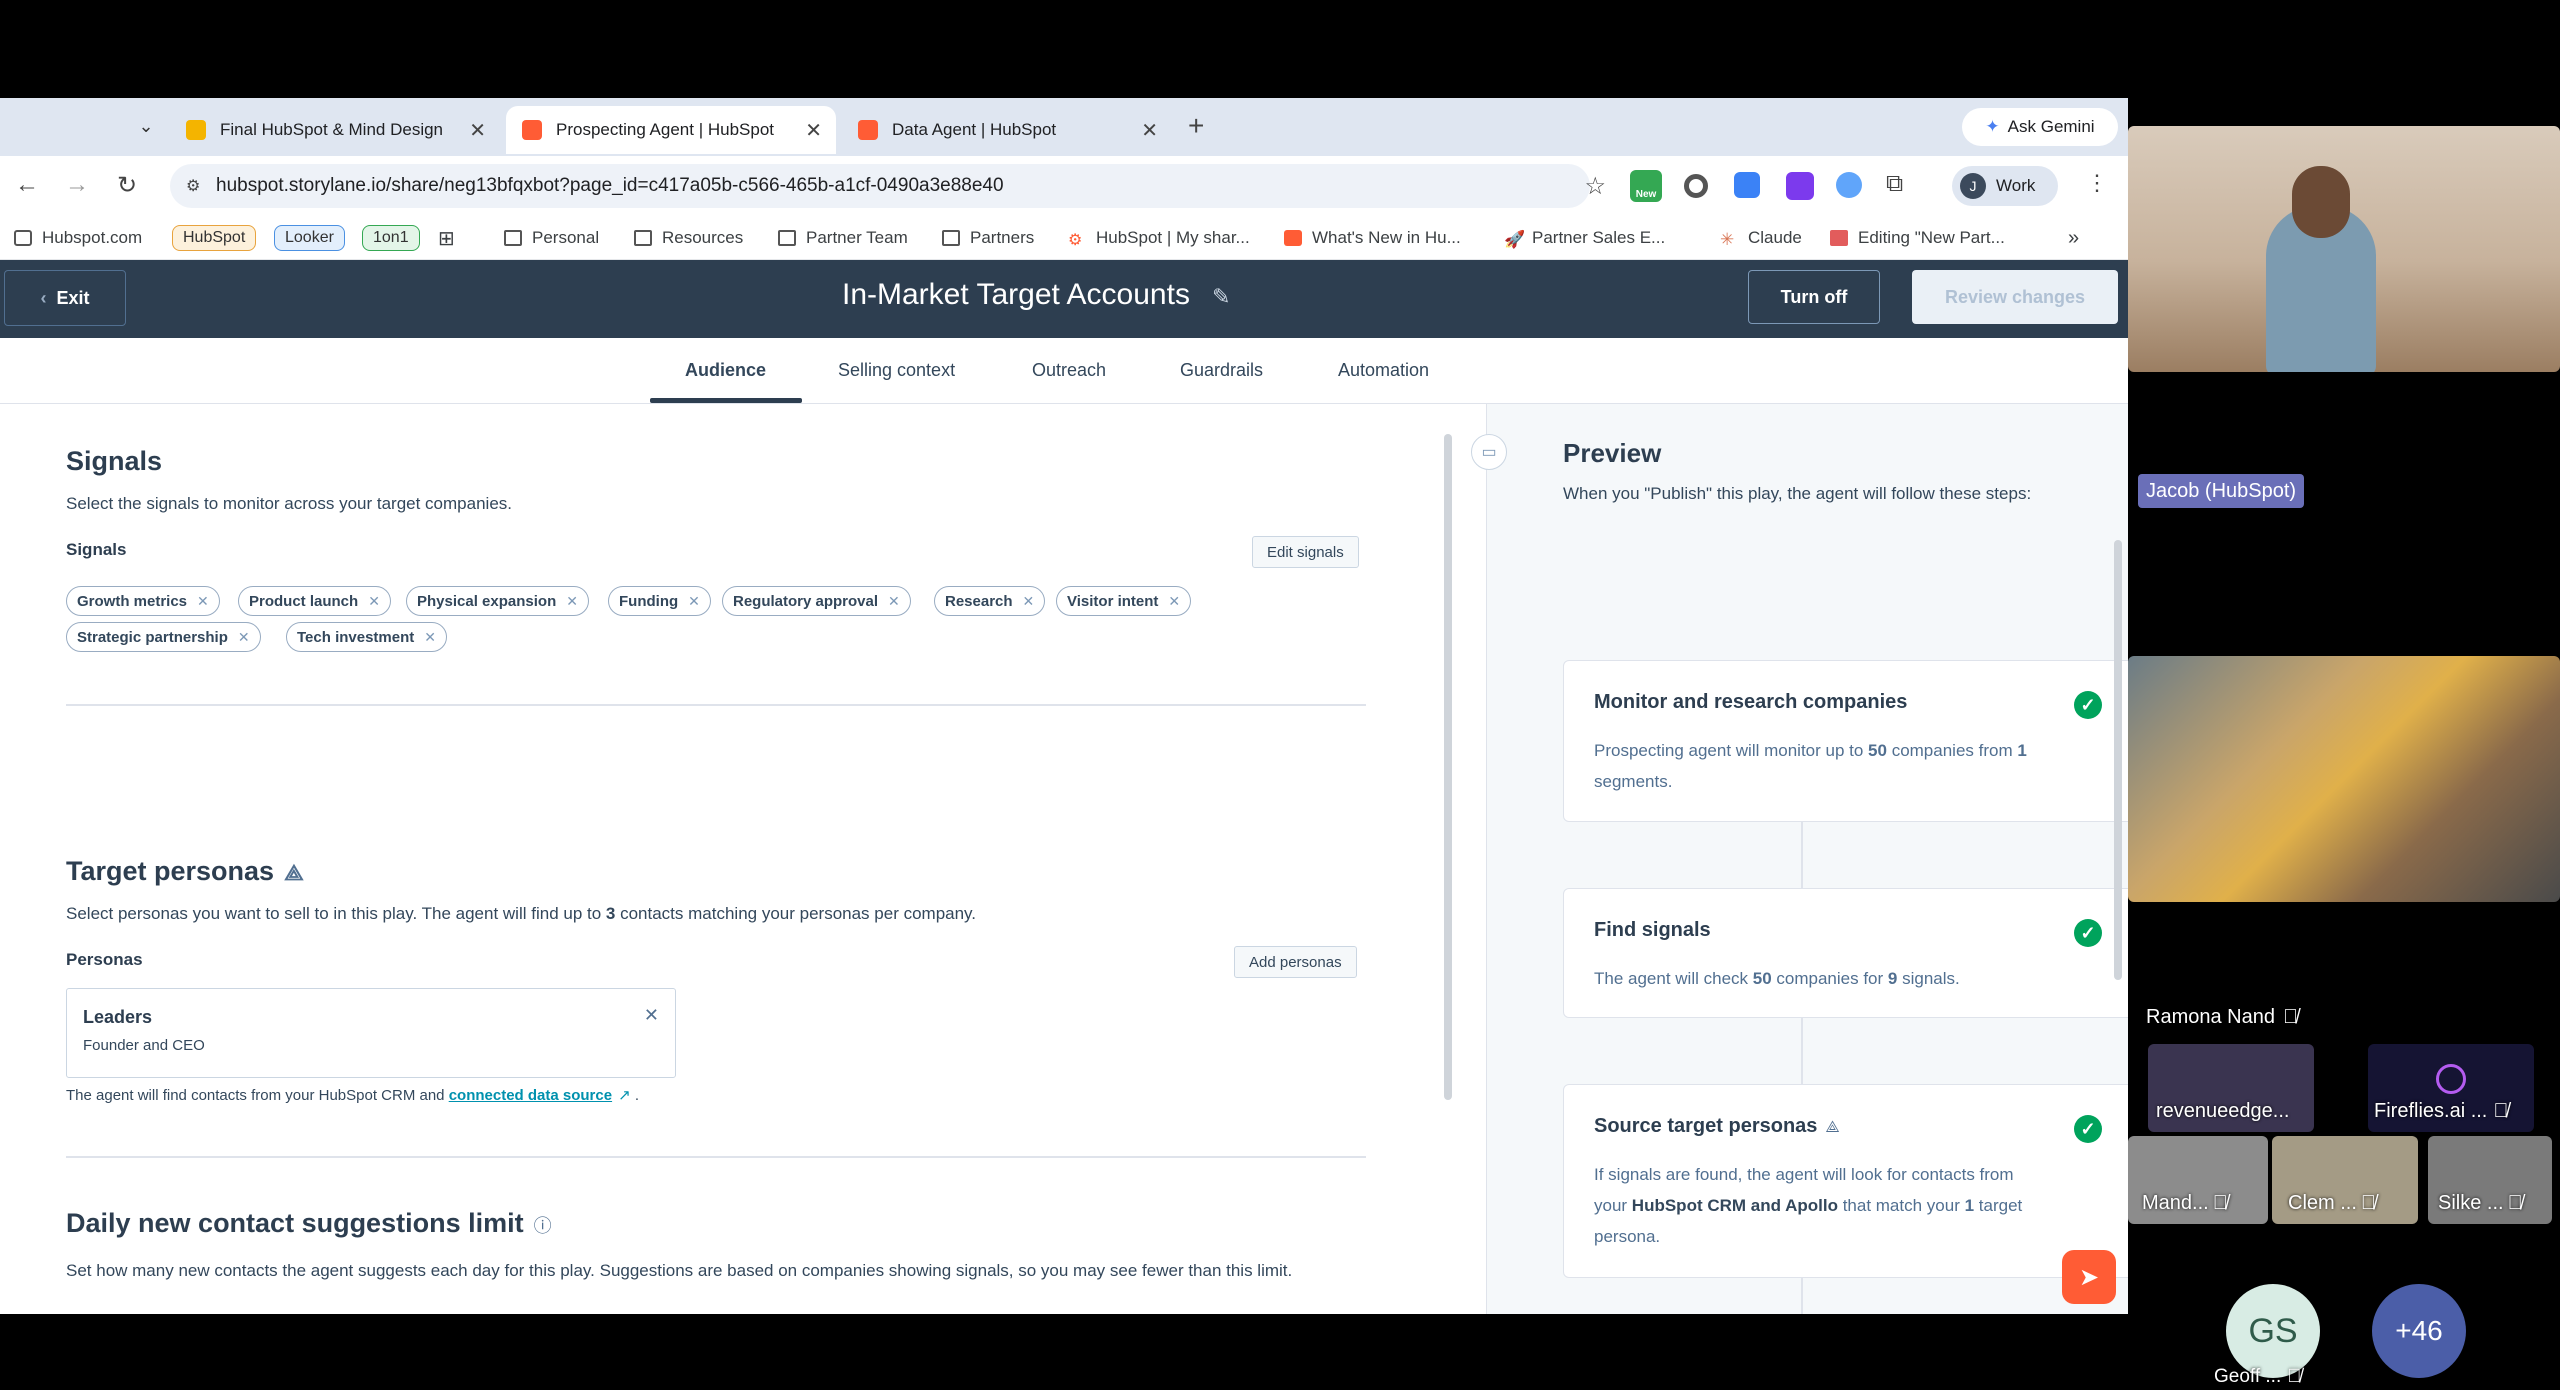  Describe the element at coordinates (2097, 183) in the screenshot. I see `browser-menu-icon: ⋮` at that location.